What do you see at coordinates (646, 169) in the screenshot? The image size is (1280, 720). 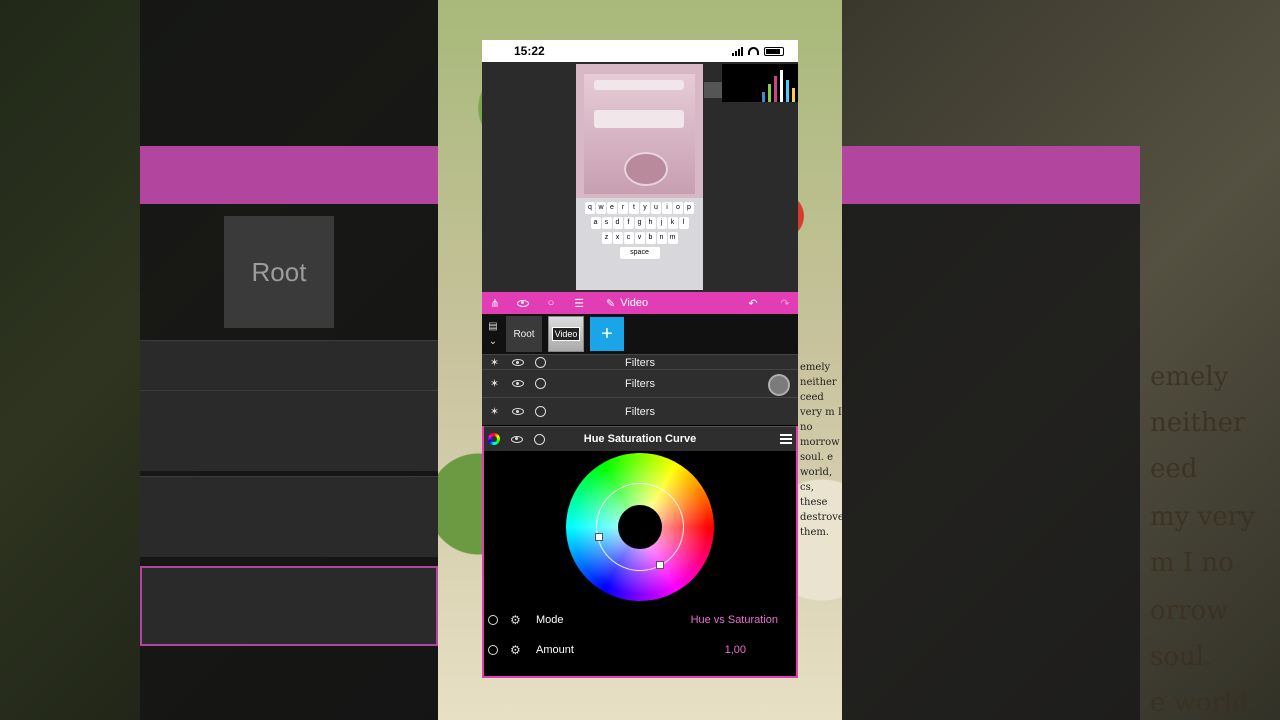 I see `preview-cup-shape` at bounding box center [646, 169].